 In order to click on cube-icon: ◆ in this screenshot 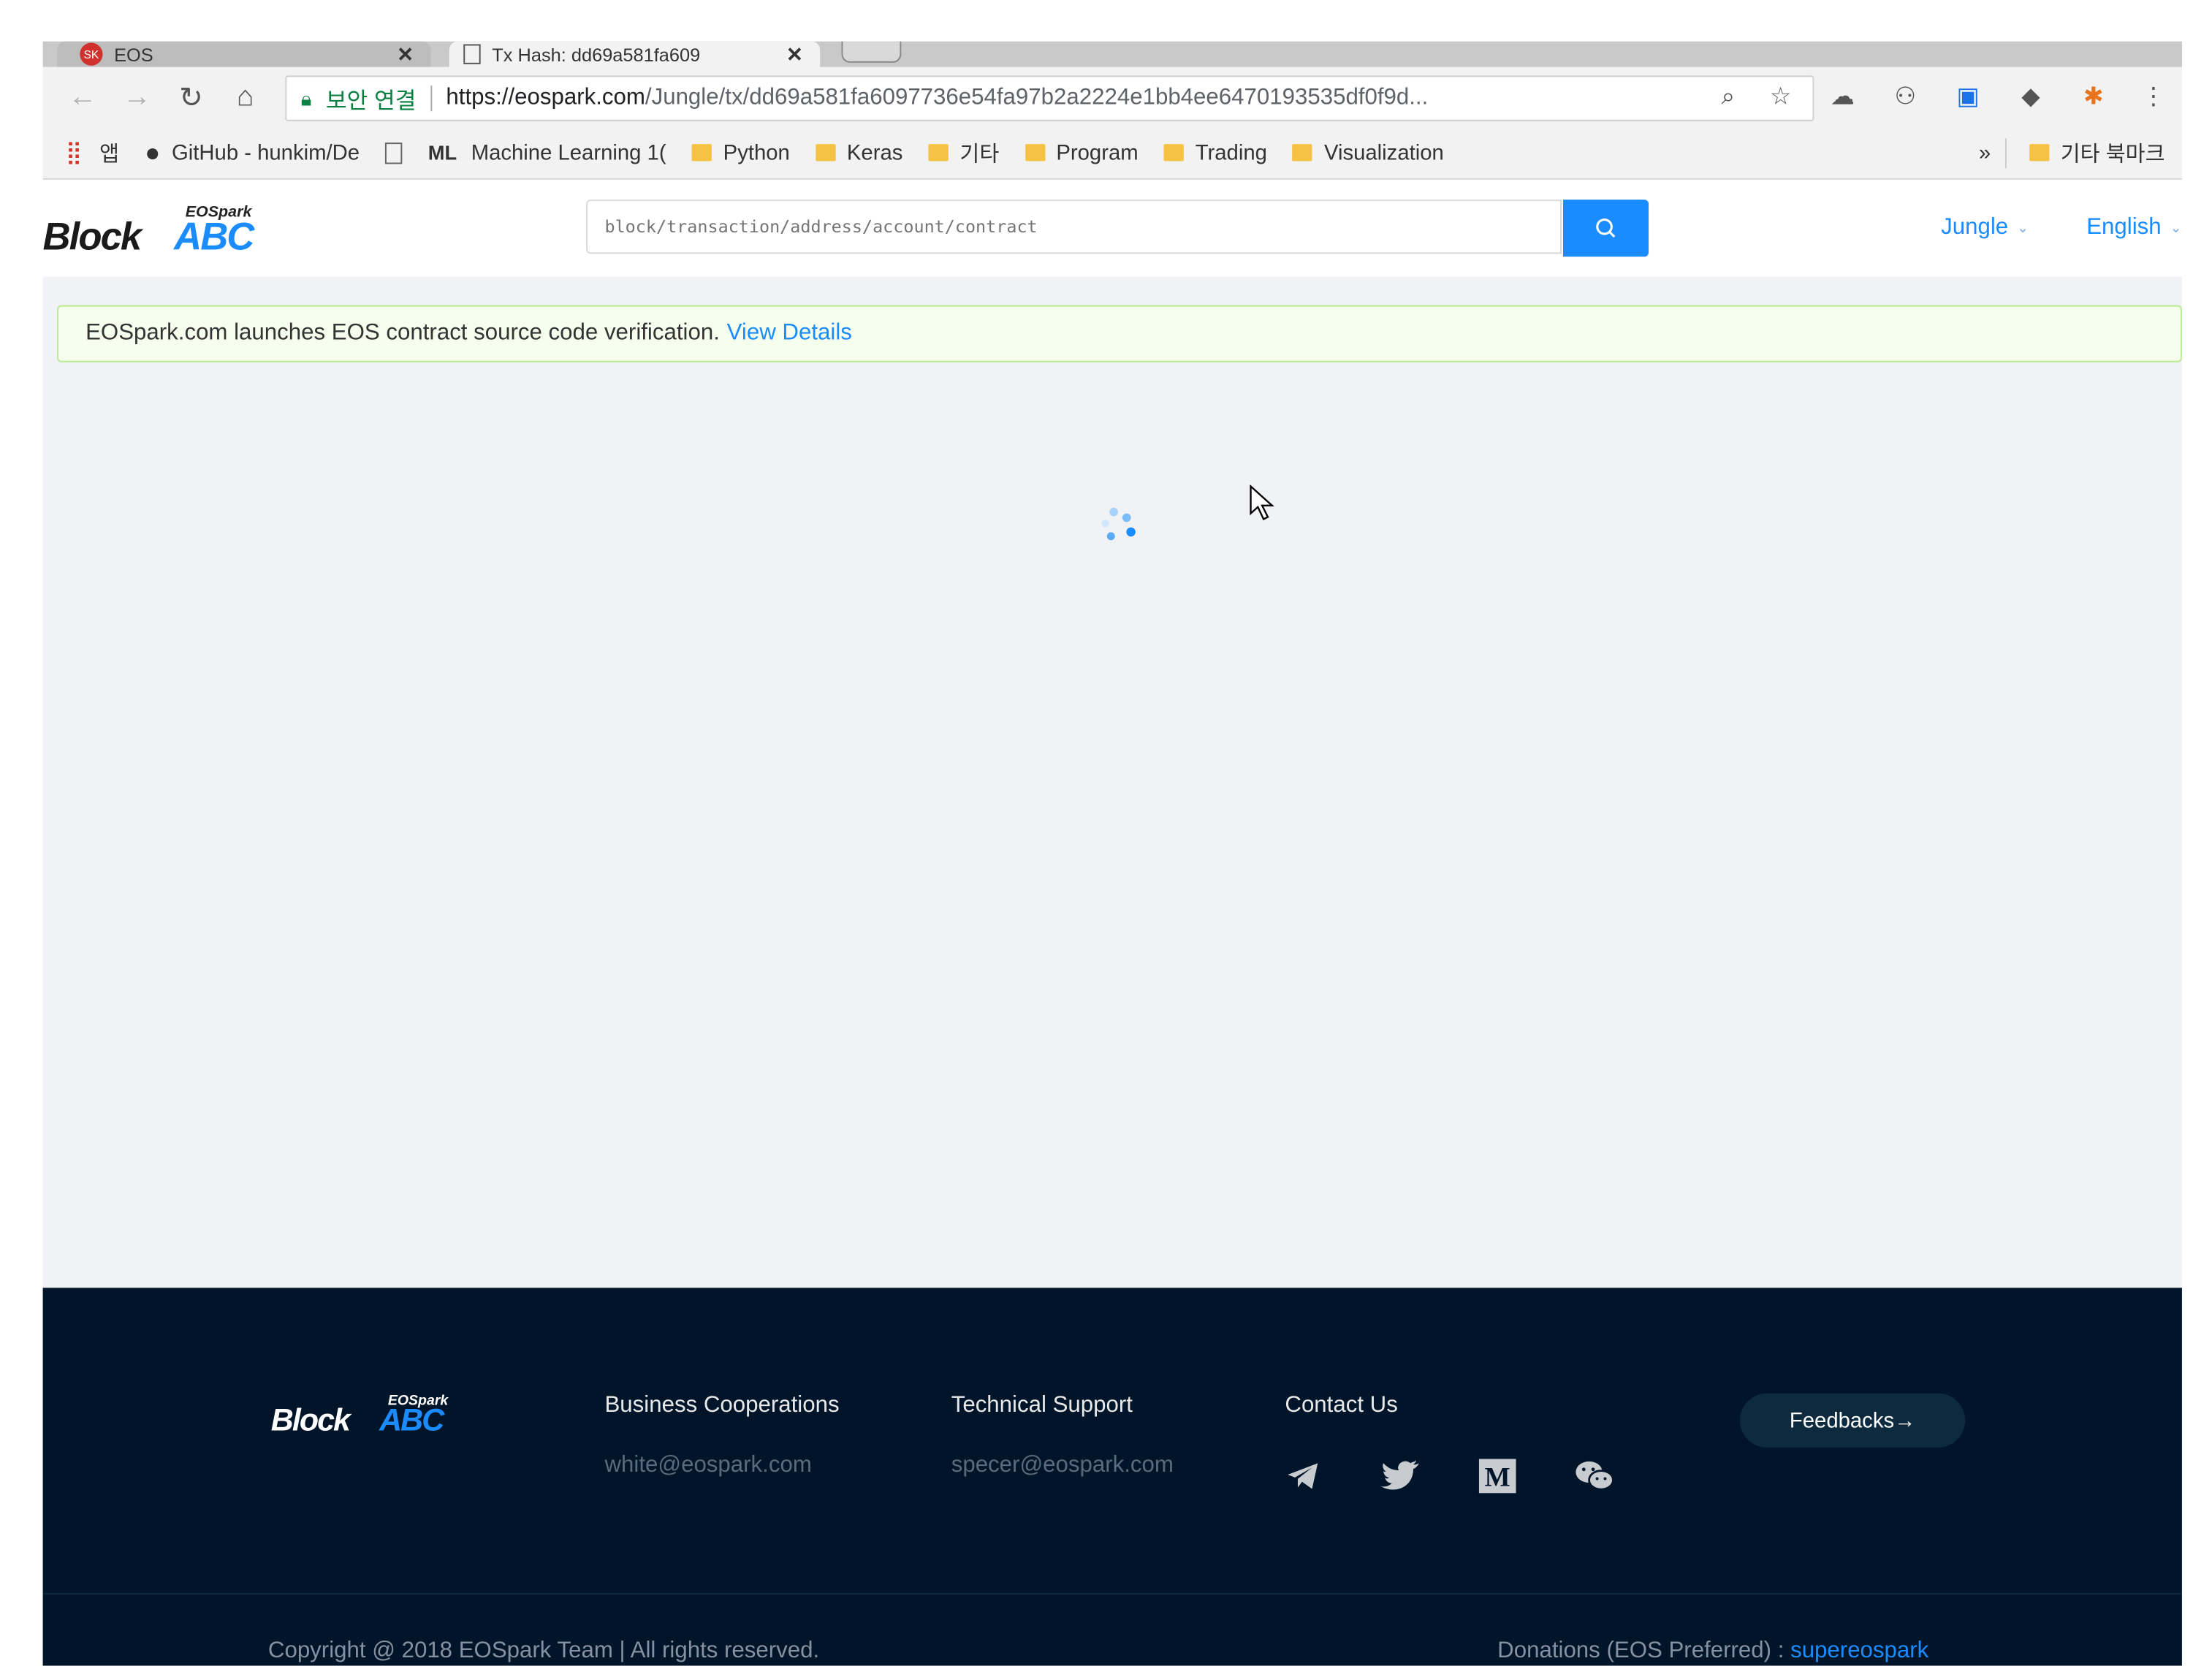, I will do `click(2031, 97)`.